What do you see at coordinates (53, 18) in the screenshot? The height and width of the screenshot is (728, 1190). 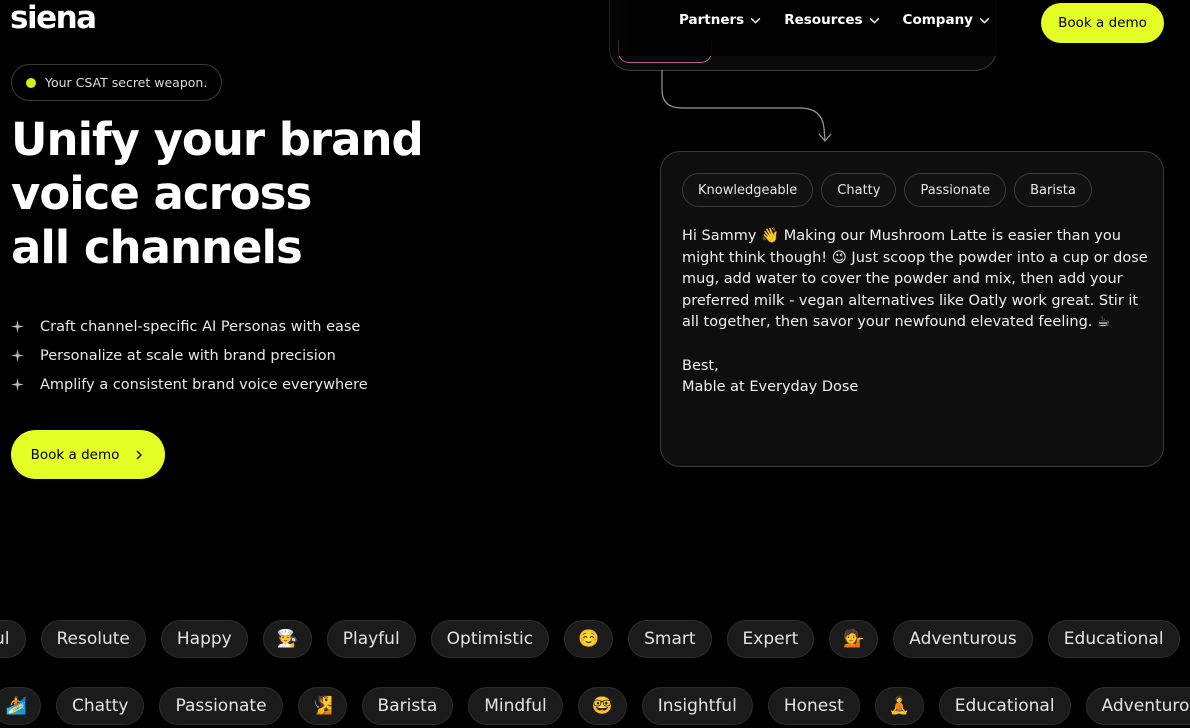 I see `siena-logo: siena` at bounding box center [53, 18].